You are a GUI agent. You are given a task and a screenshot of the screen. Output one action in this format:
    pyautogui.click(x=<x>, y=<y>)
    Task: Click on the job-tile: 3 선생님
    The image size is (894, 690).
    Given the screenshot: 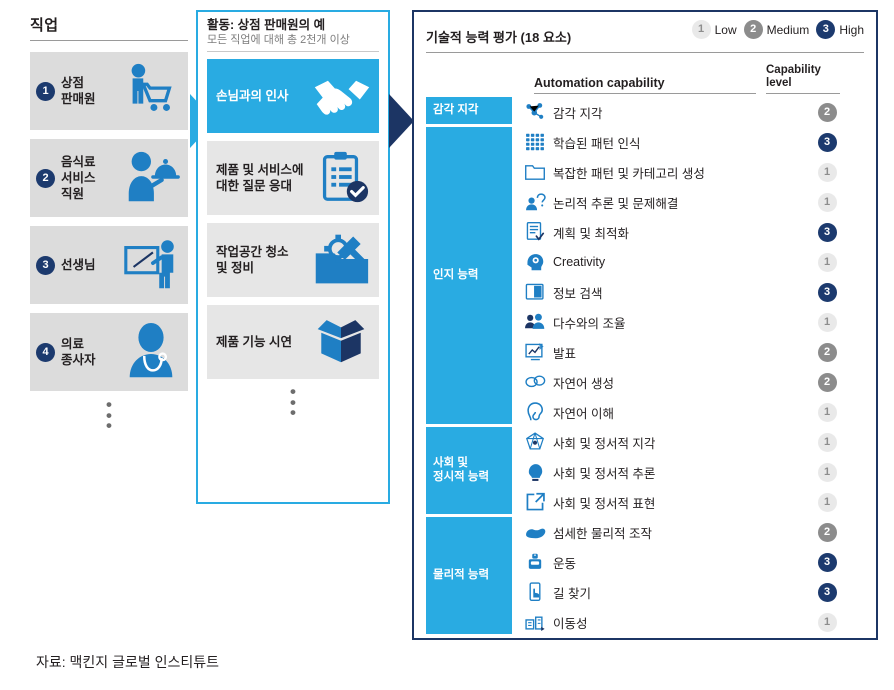 What is the action you would take?
    pyautogui.click(x=109, y=265)
    